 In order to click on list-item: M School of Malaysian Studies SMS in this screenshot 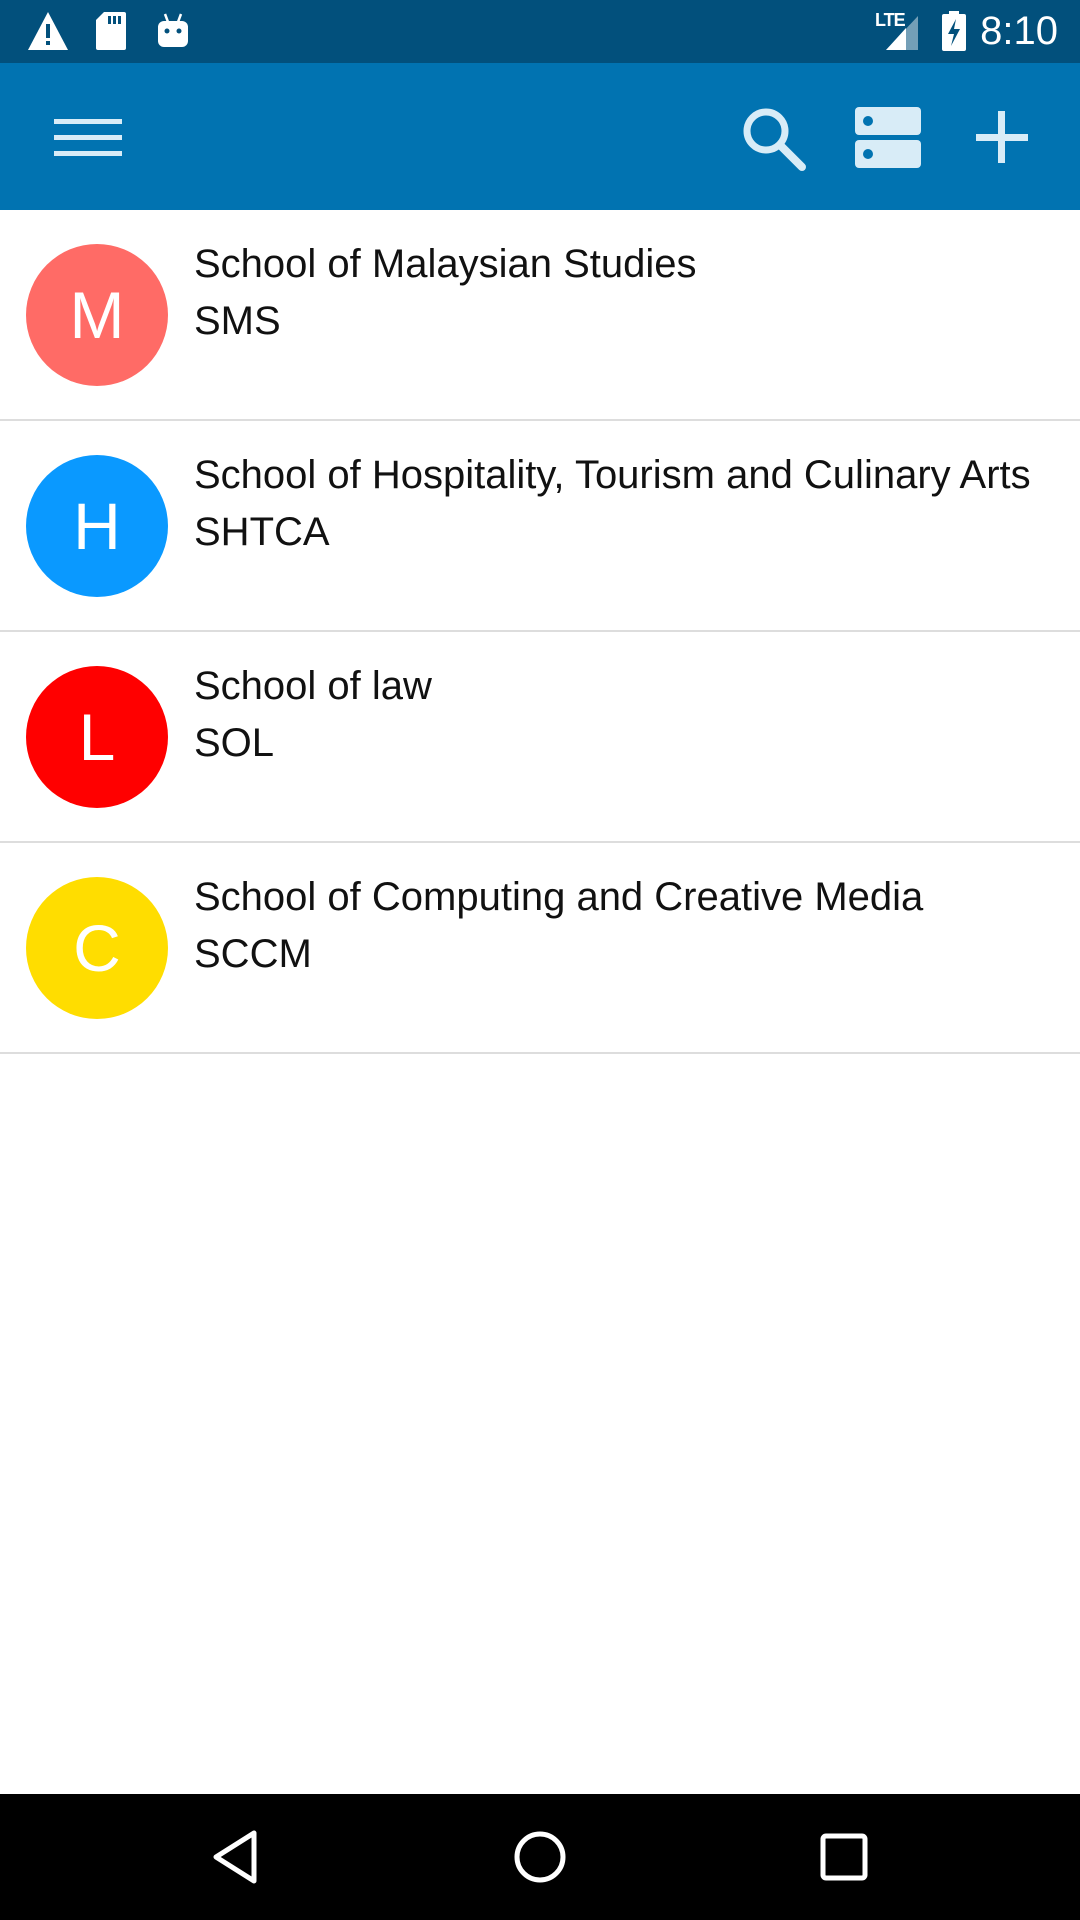, I will do `click(540, 315)`.